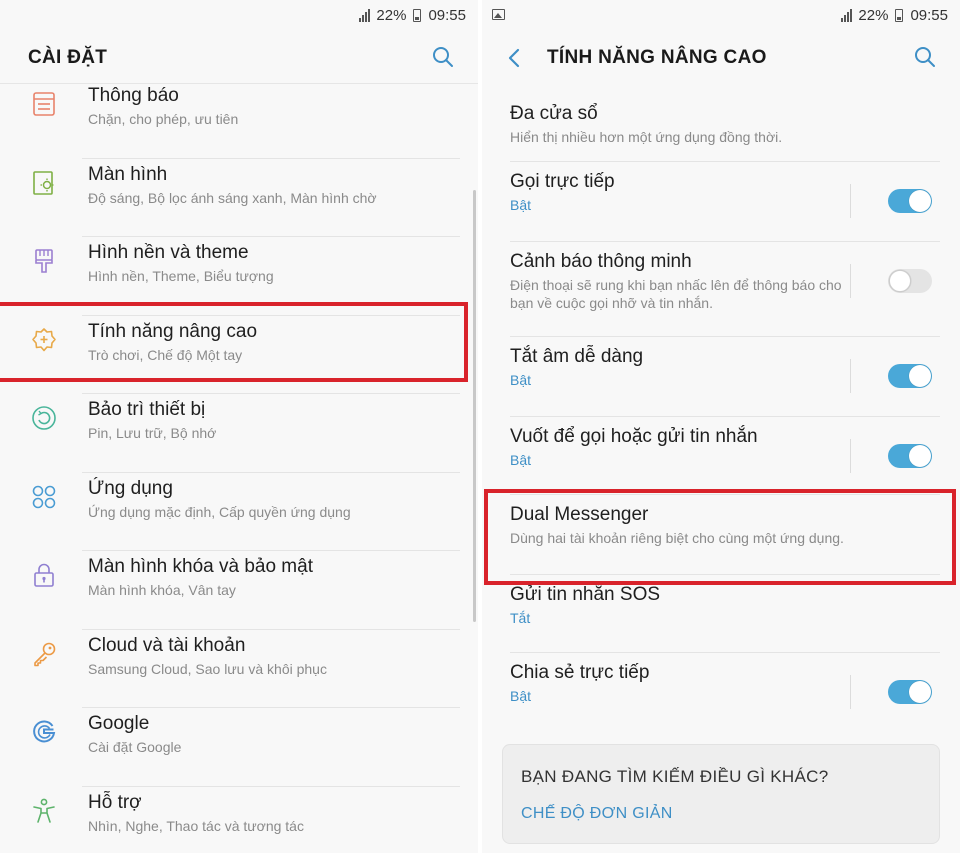  What do you see at coordinates (657, 57) in the screenshot?
I see `page-title: TÍNH NĂNG NÂNG CAO` at bounding box center [657, 57].